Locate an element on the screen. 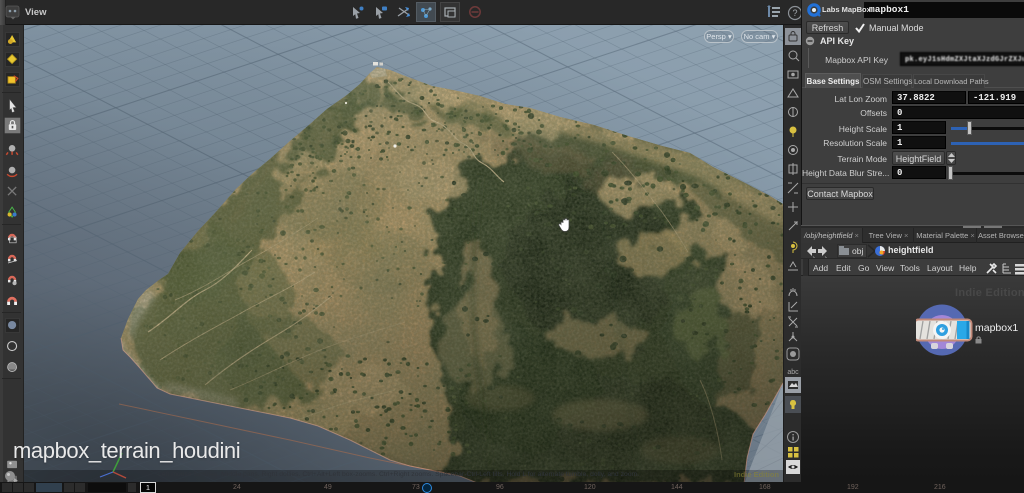 The height and width of the screenshot is (493, 1024). svg-text: abc is located at coordinates (793, 372).